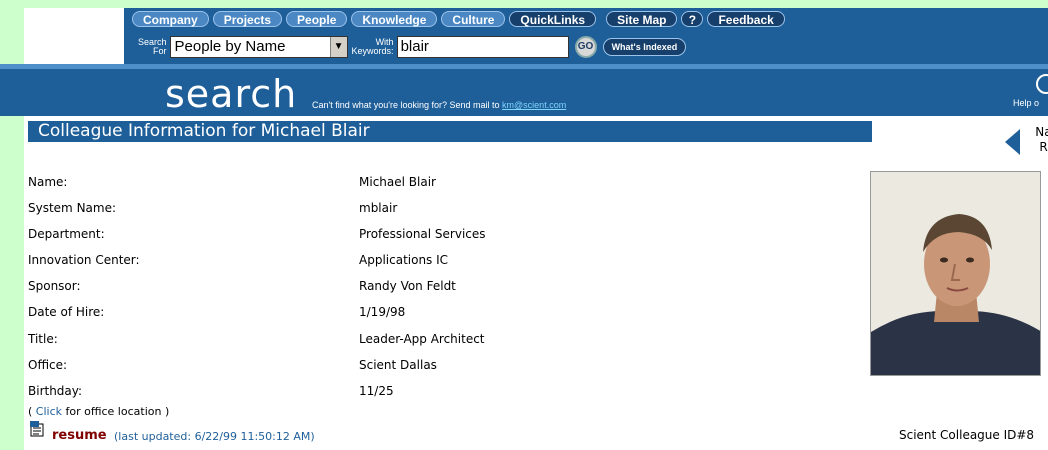  I want to click on value-date-of-hire: 1/19/98, so click(382, 312).